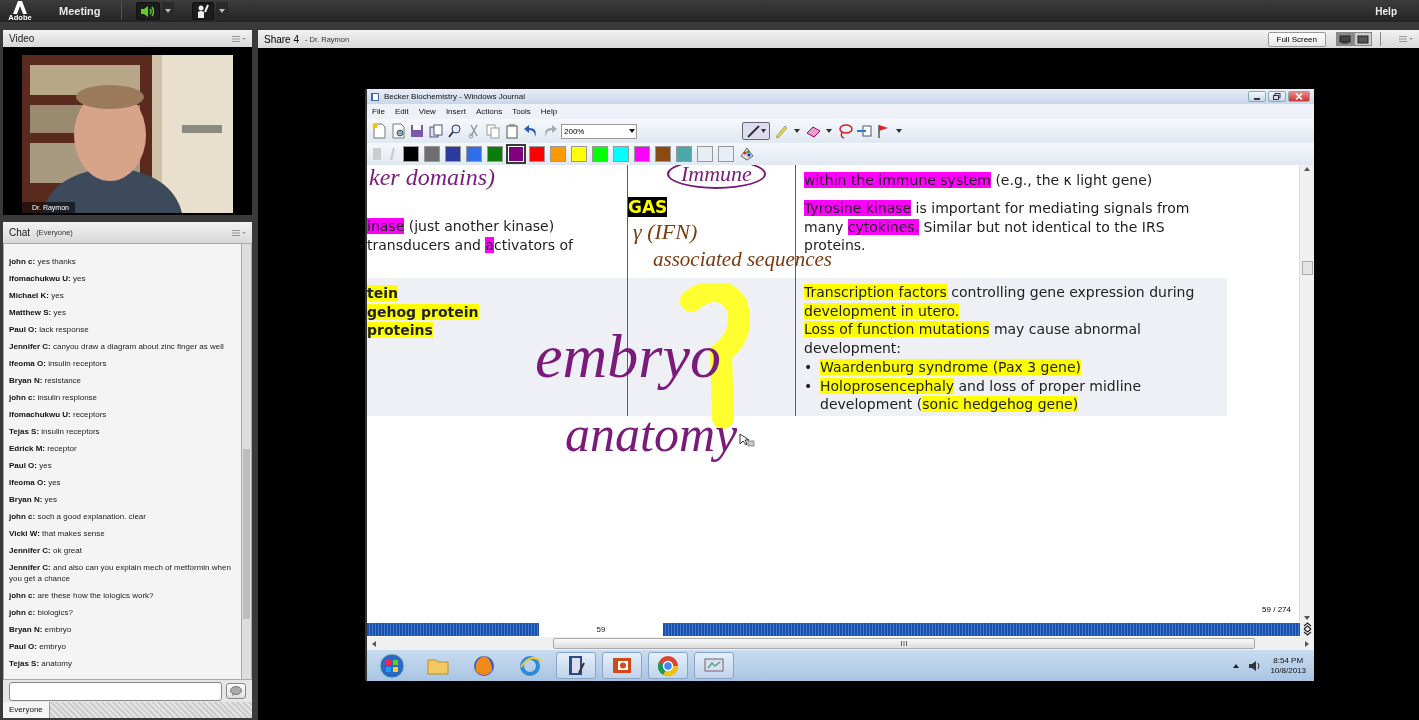 Image resolution: width=1419 pixels, height=720 pixels. I want to click on chat-message: Michael K: yes, so click(37, 295).